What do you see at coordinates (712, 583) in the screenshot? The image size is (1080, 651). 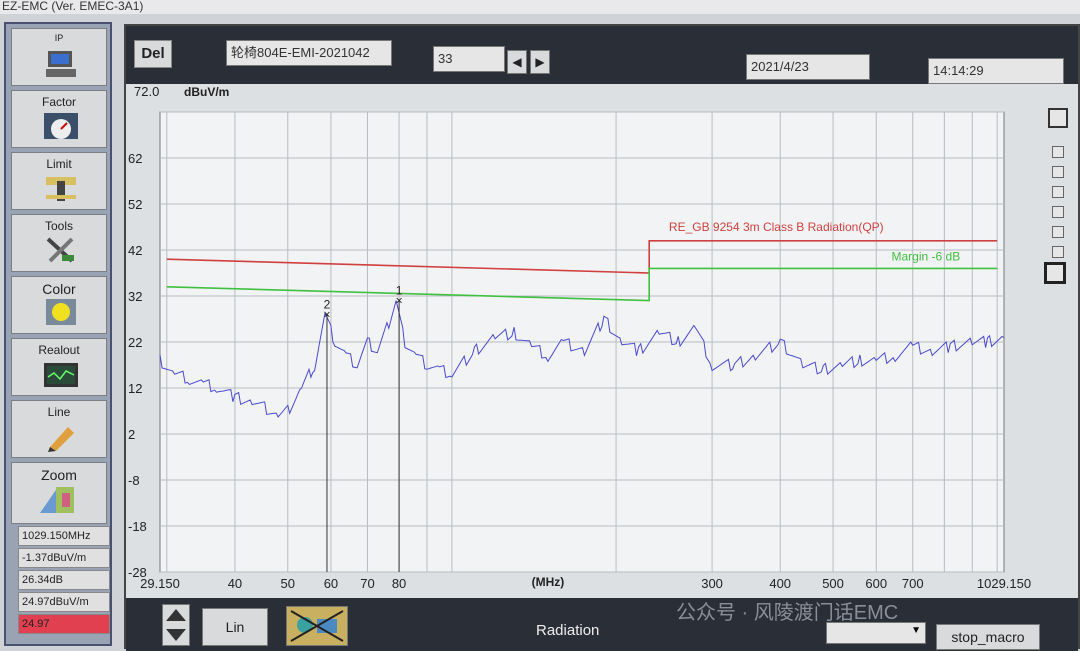 I see `x-tick-label: 300` at bounding box center [712, 583].